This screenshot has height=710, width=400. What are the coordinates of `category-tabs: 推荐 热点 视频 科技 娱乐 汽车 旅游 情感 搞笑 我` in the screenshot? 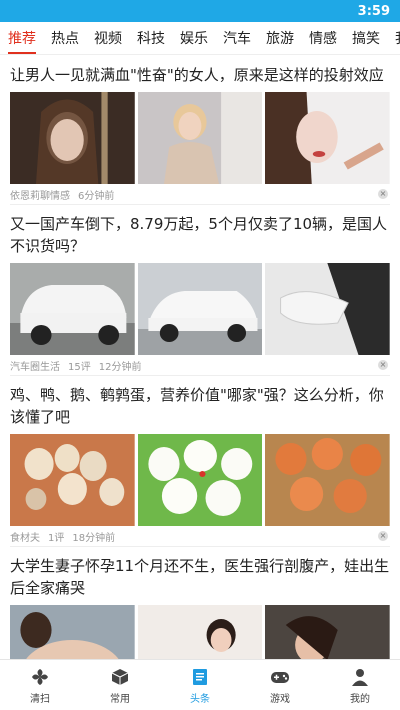 It's located at (200, 38).